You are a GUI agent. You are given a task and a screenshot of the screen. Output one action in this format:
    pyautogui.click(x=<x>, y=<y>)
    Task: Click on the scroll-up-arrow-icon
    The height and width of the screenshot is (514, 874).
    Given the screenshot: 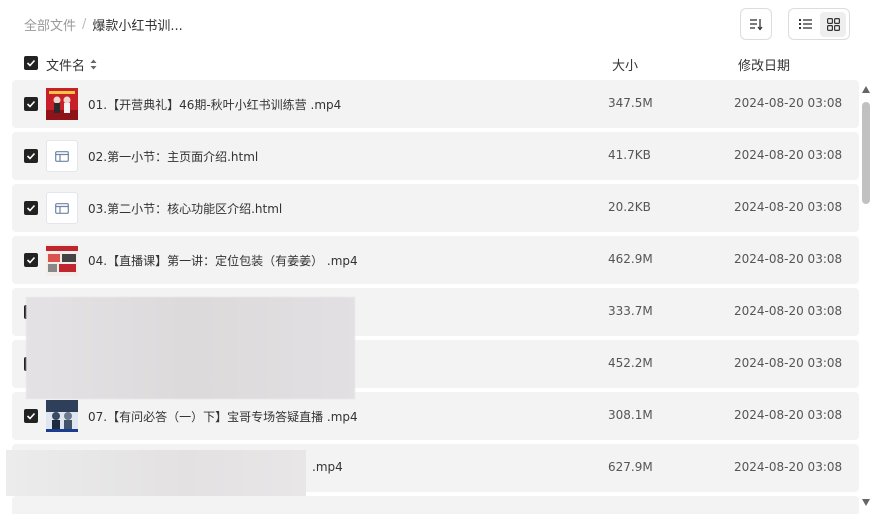 What is the action you would take?
    pyautogui.click(x=866, y=89)
    